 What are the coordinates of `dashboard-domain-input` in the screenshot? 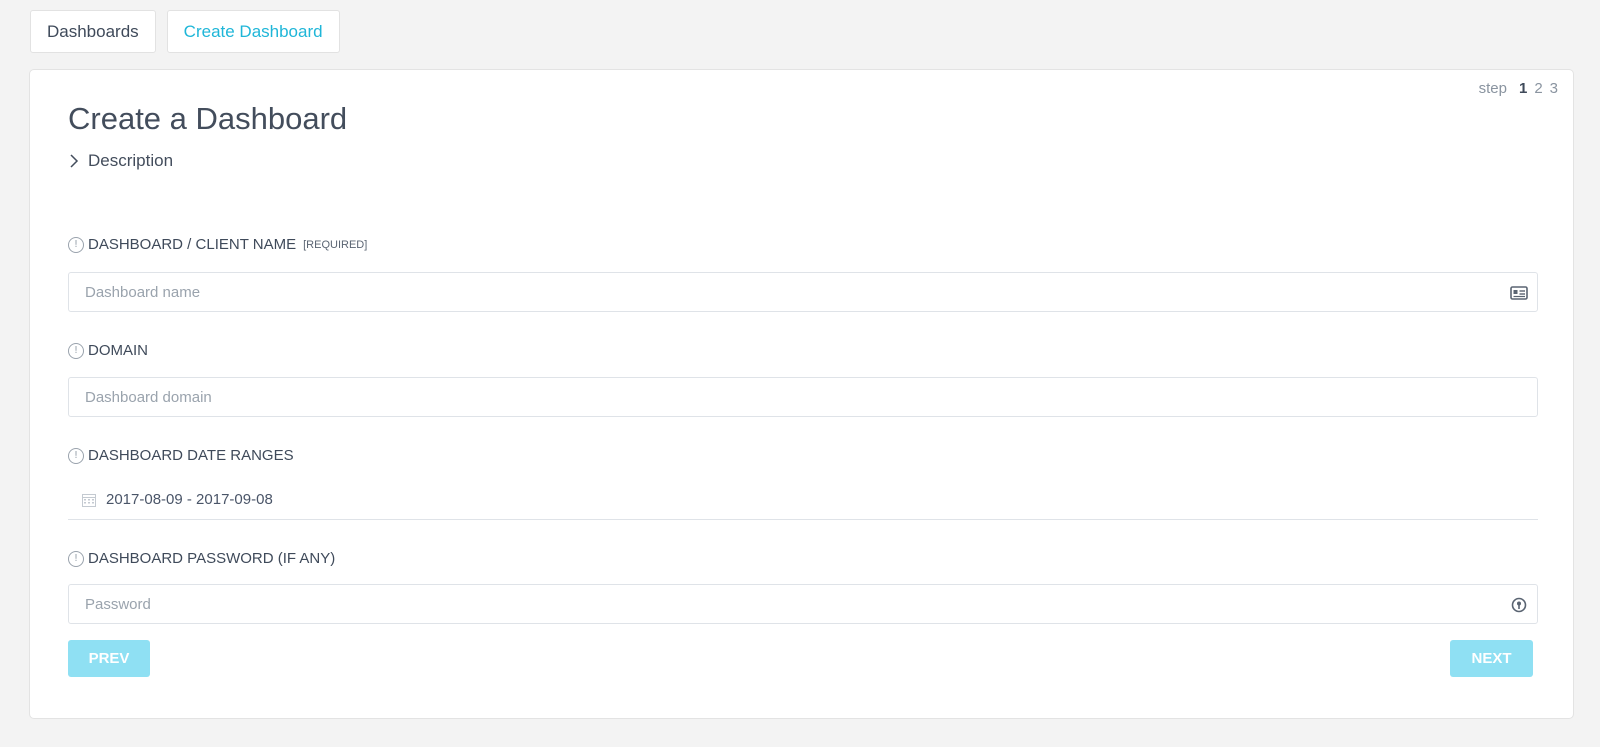 It's located at (803, 397).